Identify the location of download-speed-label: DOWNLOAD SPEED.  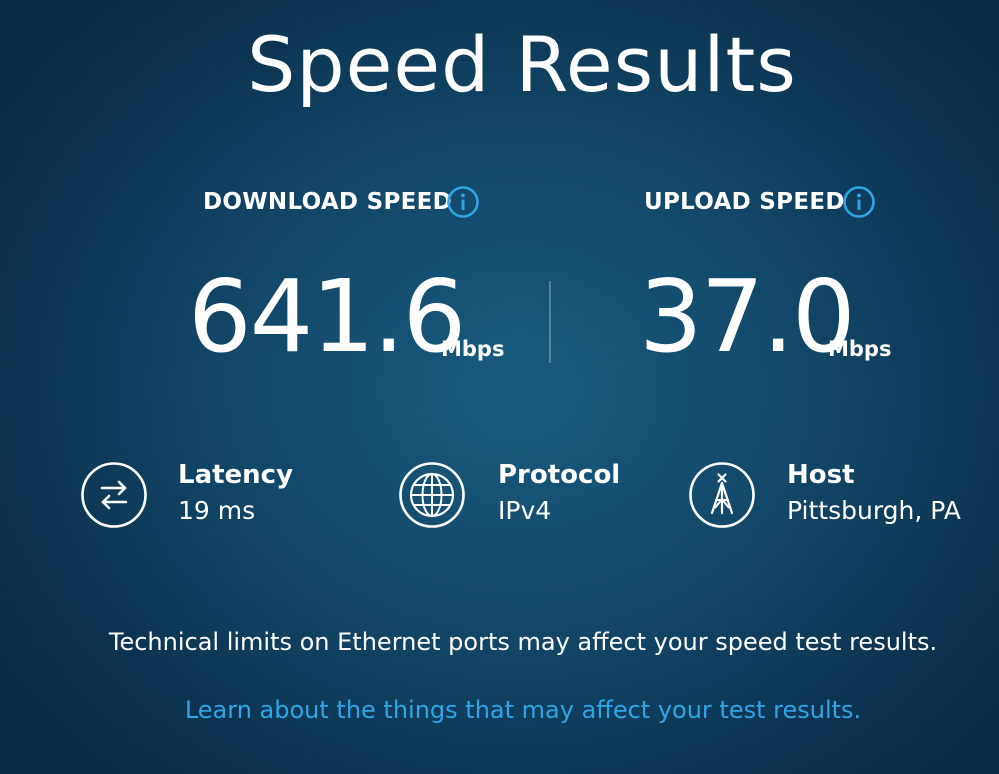
(328, 202).